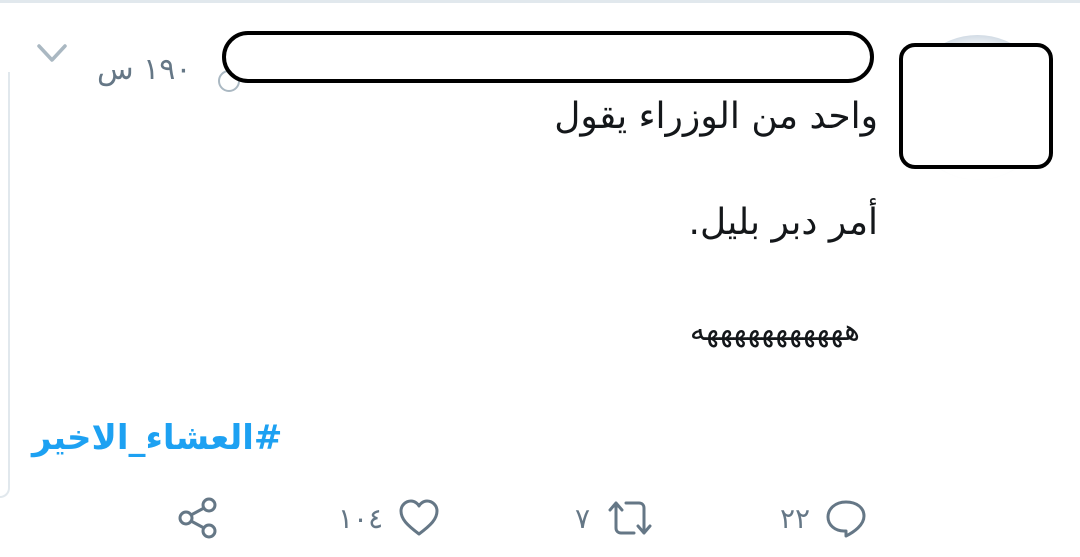  I want to click on share-icon, so click(197, 518).